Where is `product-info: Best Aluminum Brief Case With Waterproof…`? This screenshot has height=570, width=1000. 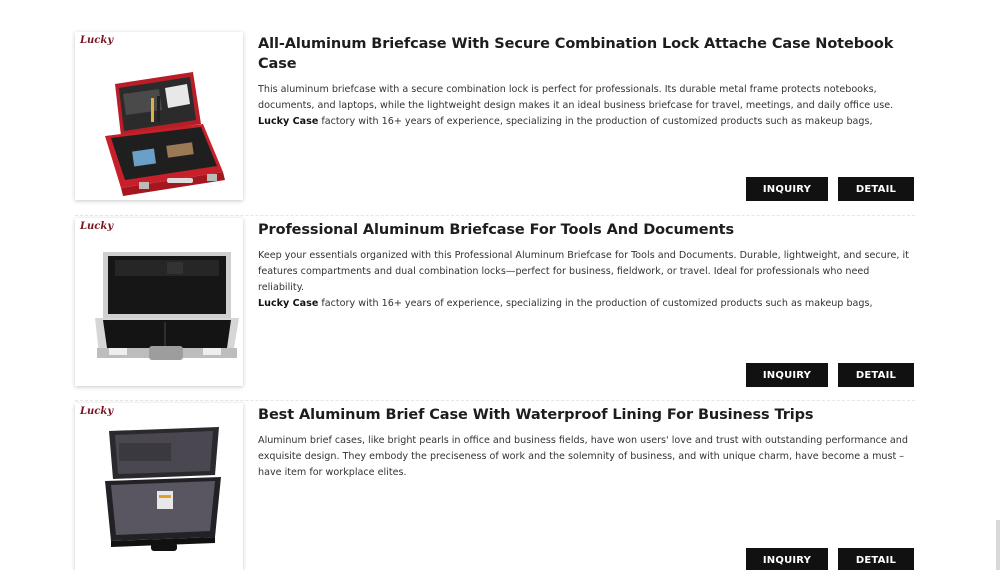 product-info: Best Aluminum Brief Case With Waterproof… is located at coordinates (587, 451).